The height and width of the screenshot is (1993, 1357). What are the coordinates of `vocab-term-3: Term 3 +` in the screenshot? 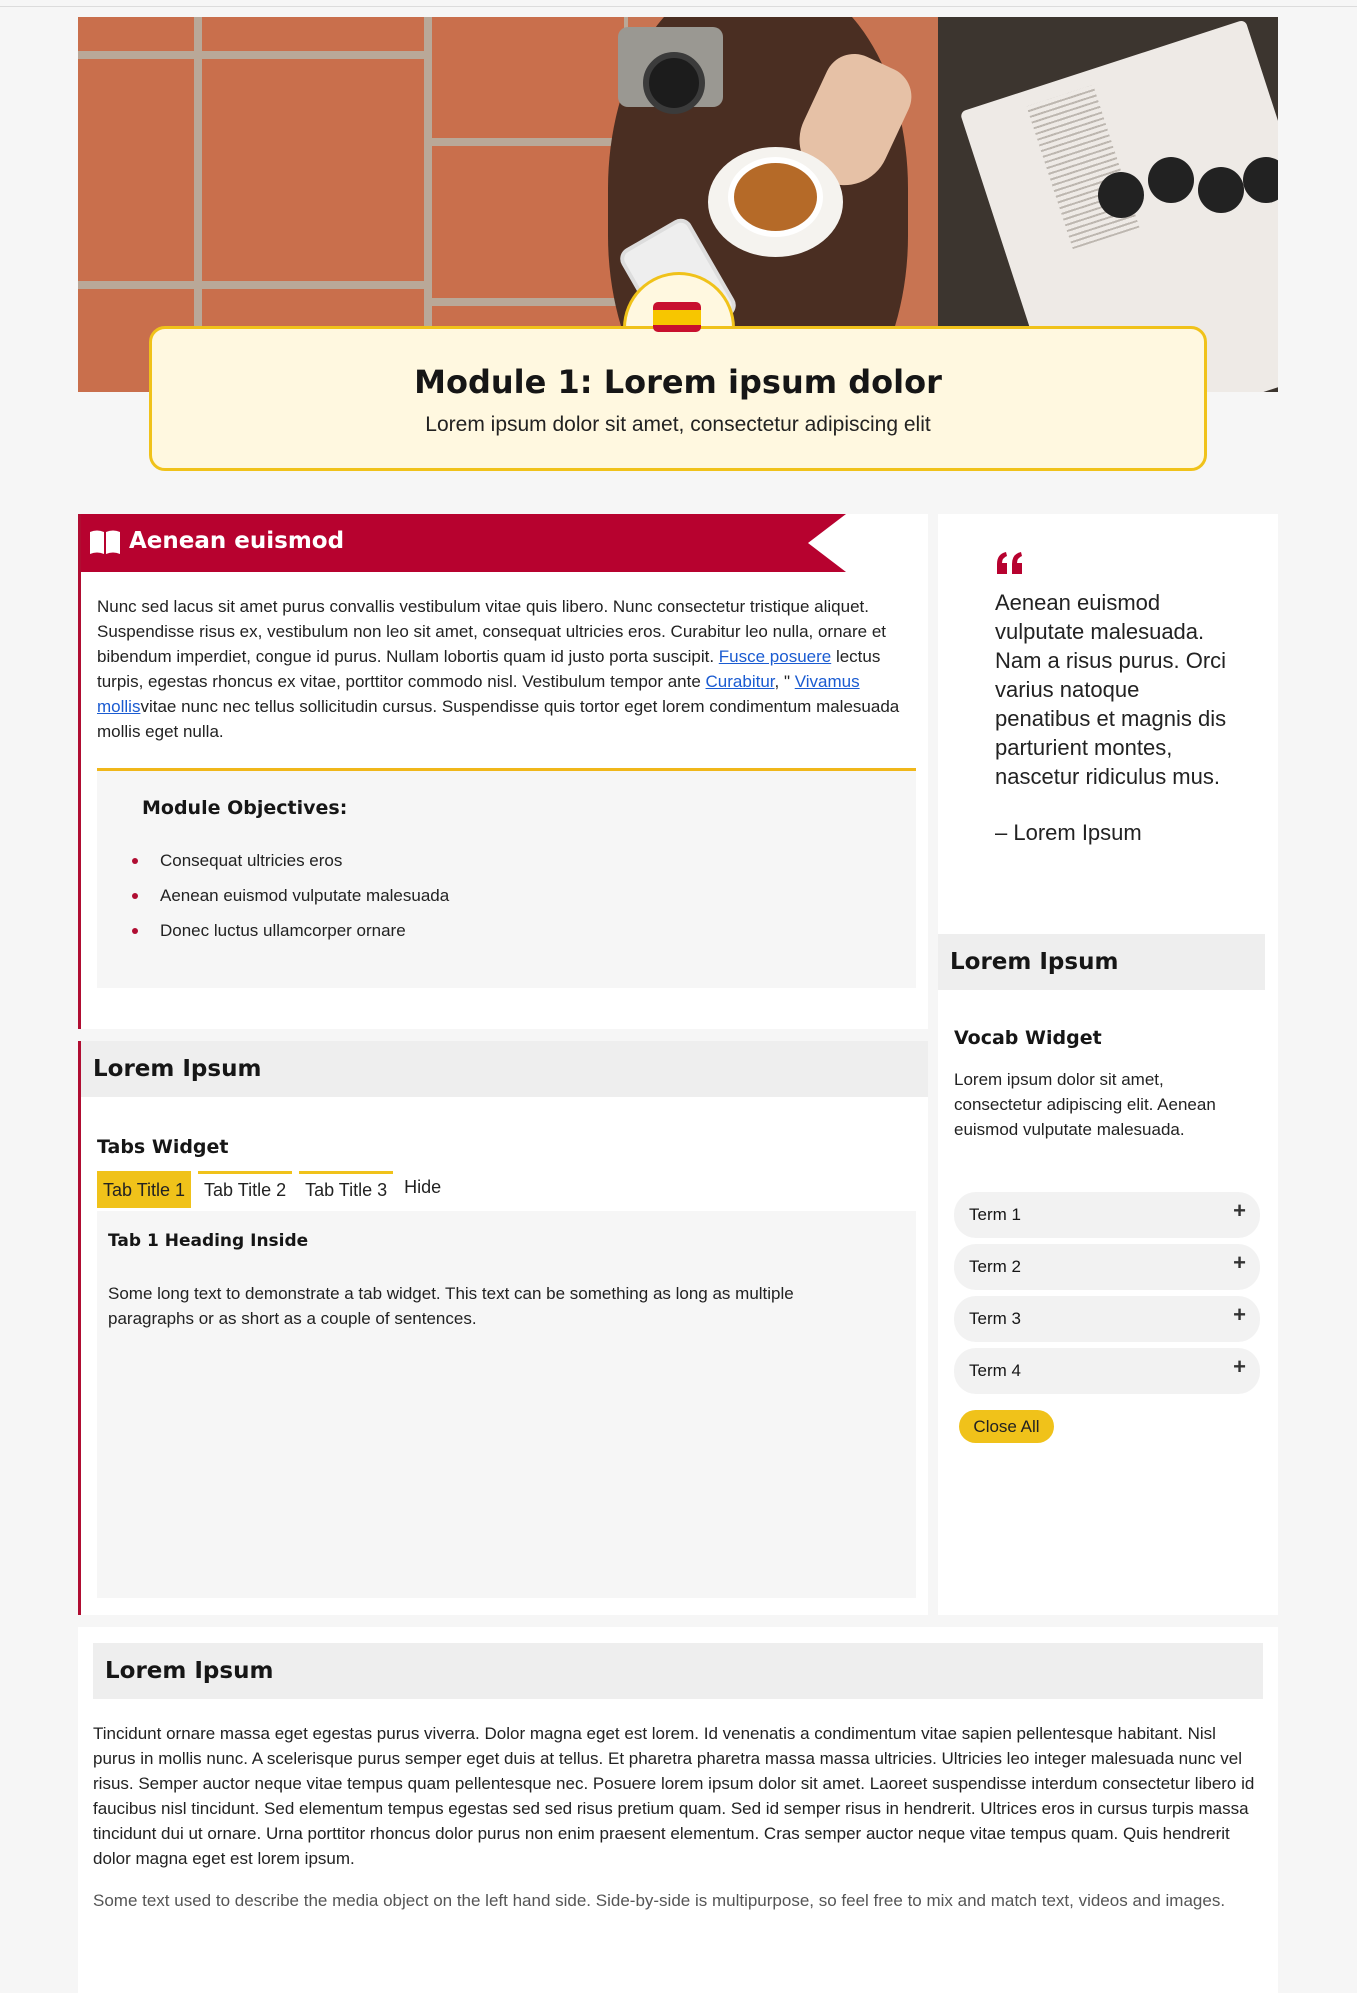 It's located at (1107, 1319).